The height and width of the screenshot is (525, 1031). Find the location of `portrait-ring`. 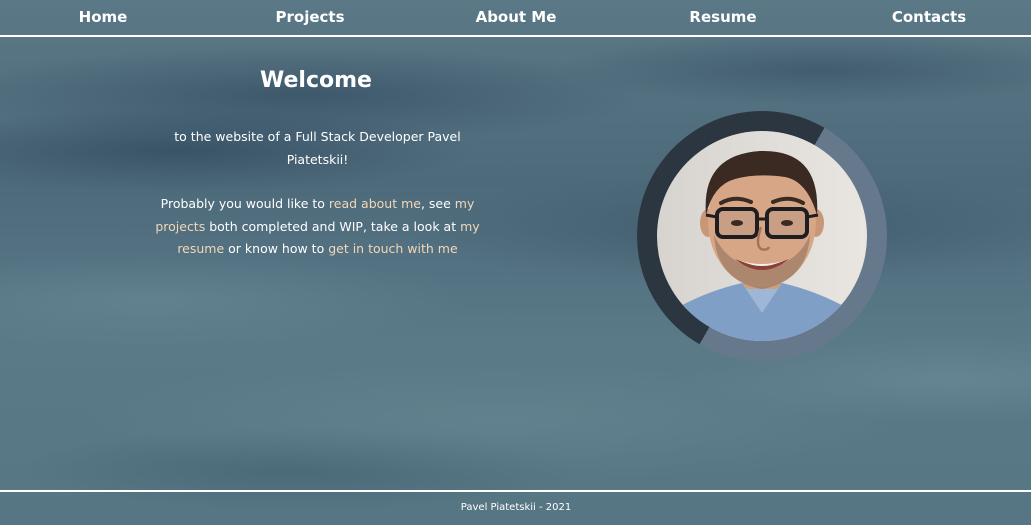

portrait-ring is located at coordinates (762, 236).